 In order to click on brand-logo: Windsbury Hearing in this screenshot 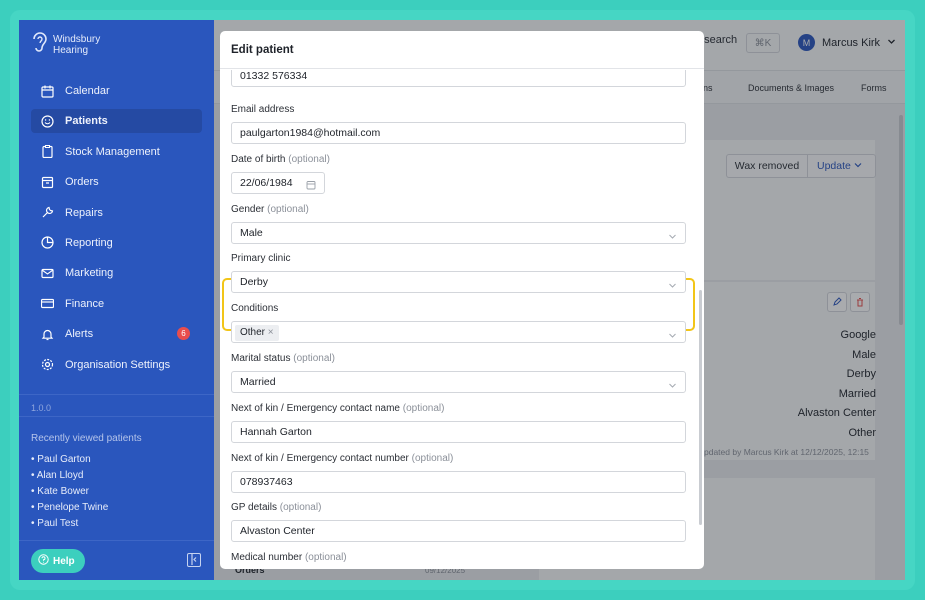, I will do `click(68, 44)`.